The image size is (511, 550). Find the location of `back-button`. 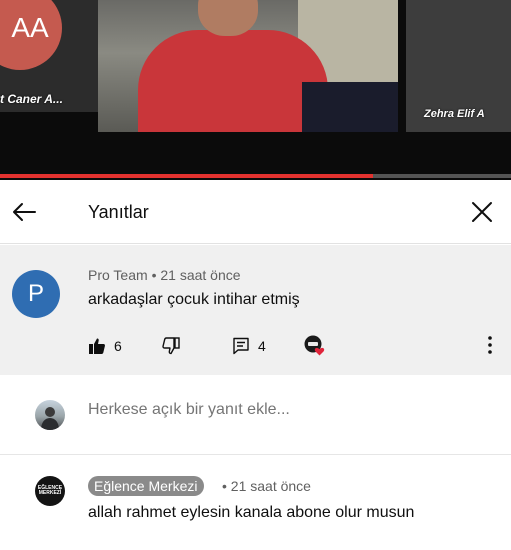

back-button is located at coordinates (24, 212).